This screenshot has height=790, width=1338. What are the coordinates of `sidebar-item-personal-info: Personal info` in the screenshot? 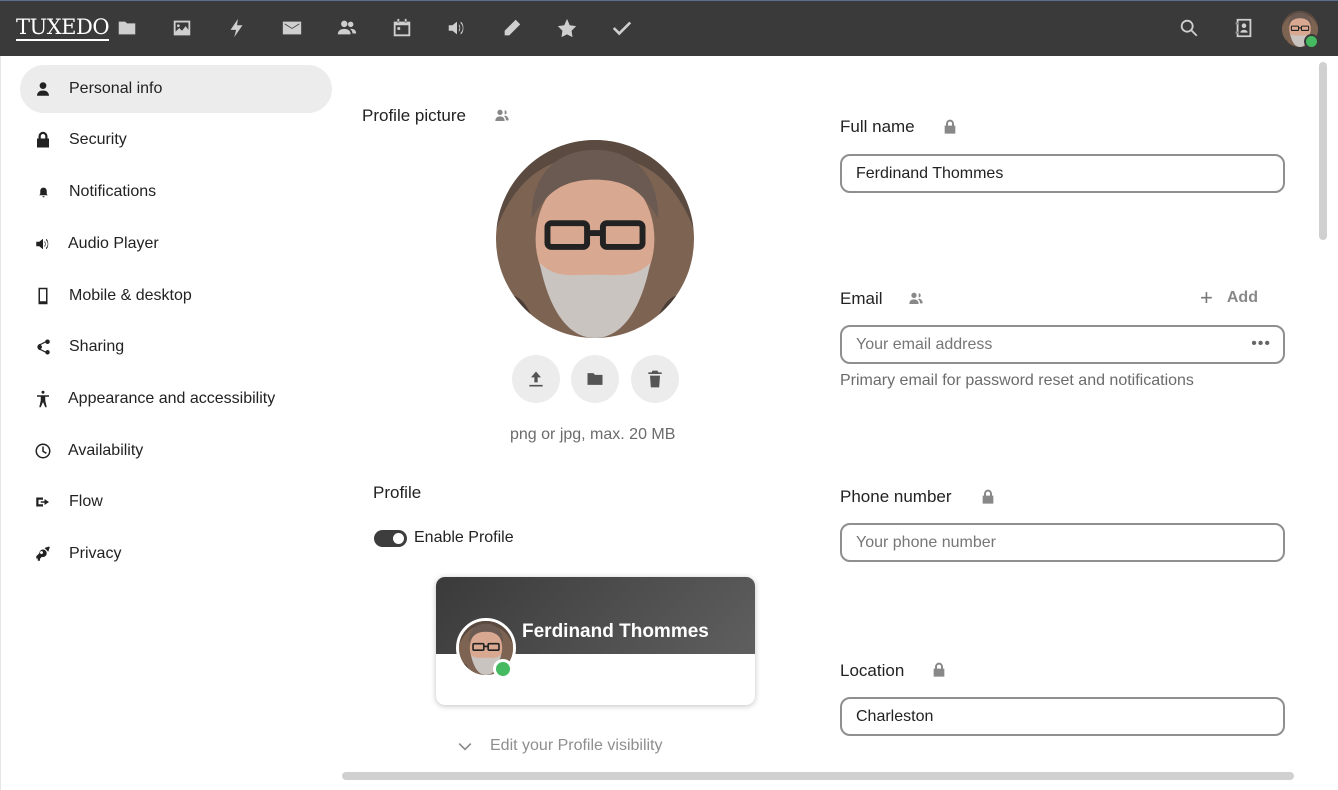 It's located at (176, 89).